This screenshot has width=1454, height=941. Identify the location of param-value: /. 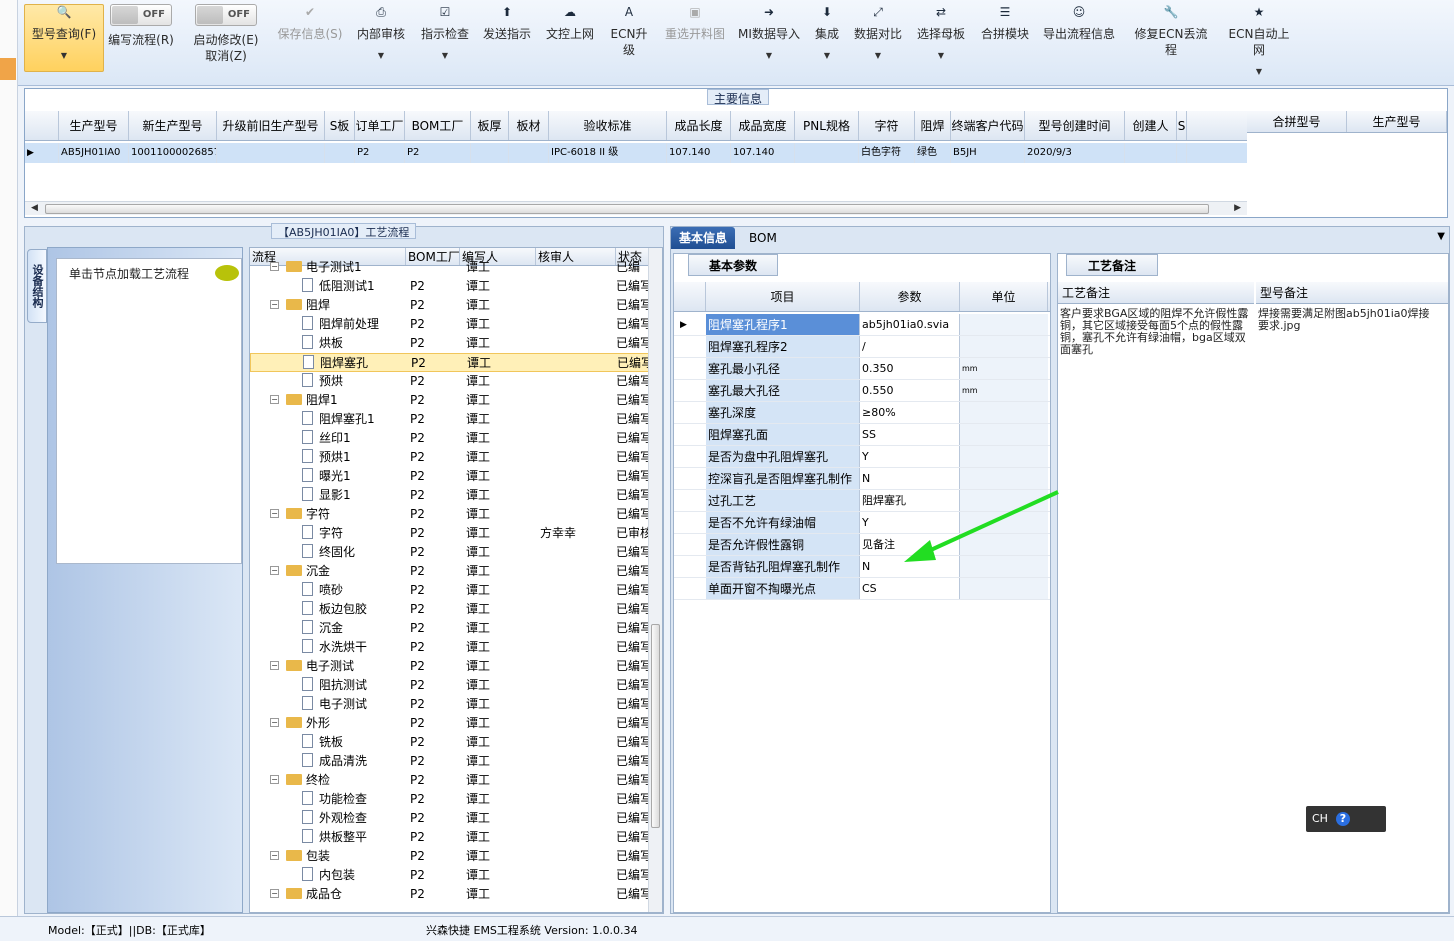
(910, 346).